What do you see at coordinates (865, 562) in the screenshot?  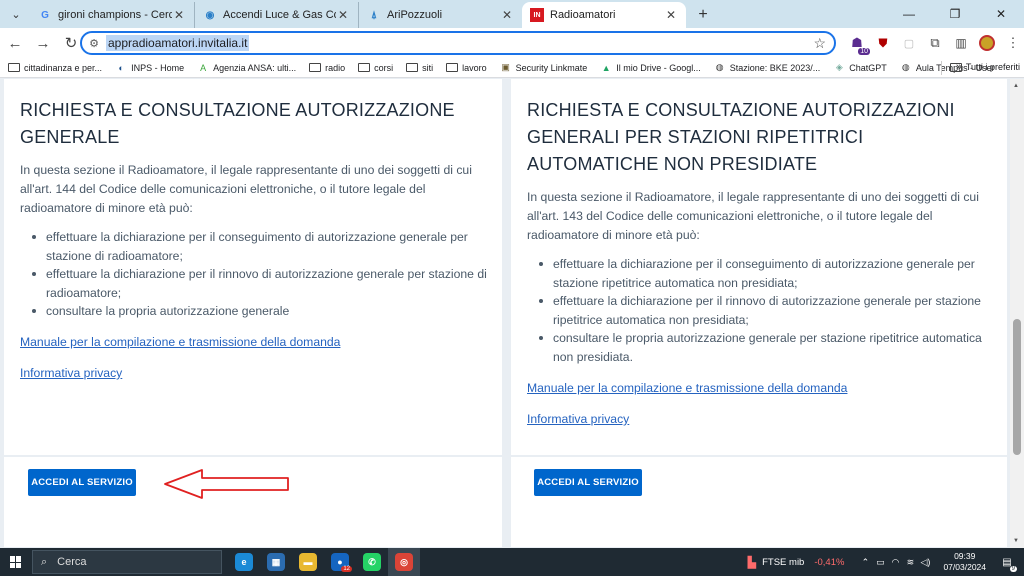 I see `chevron-up-icon: ⌃` at bounding box center [865, 562].